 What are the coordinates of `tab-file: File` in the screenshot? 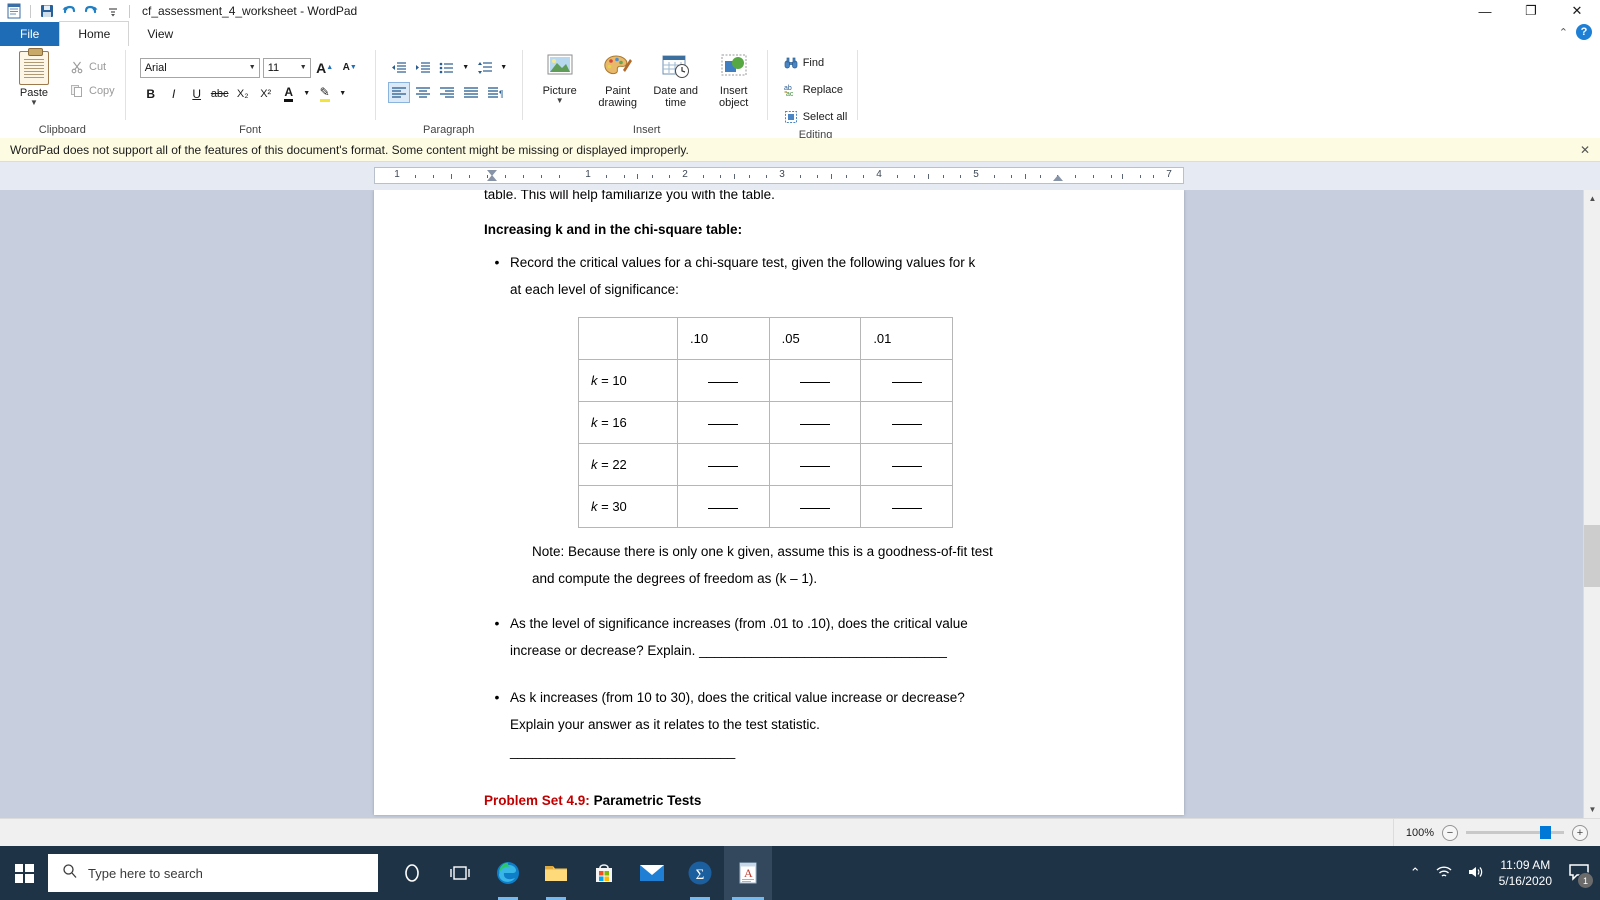 It's located at (30, 34).